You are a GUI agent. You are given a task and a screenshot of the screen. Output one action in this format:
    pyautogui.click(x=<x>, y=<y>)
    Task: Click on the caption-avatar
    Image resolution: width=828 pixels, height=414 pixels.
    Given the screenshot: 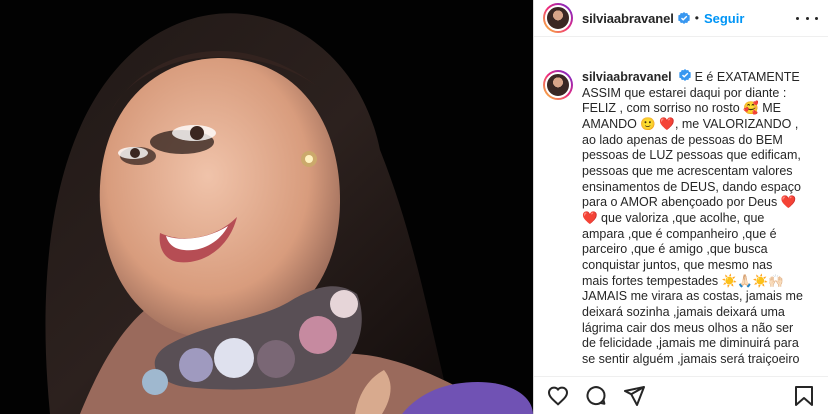 What is the action you would take?
    pyautogui.click(x=558, y=85)
    